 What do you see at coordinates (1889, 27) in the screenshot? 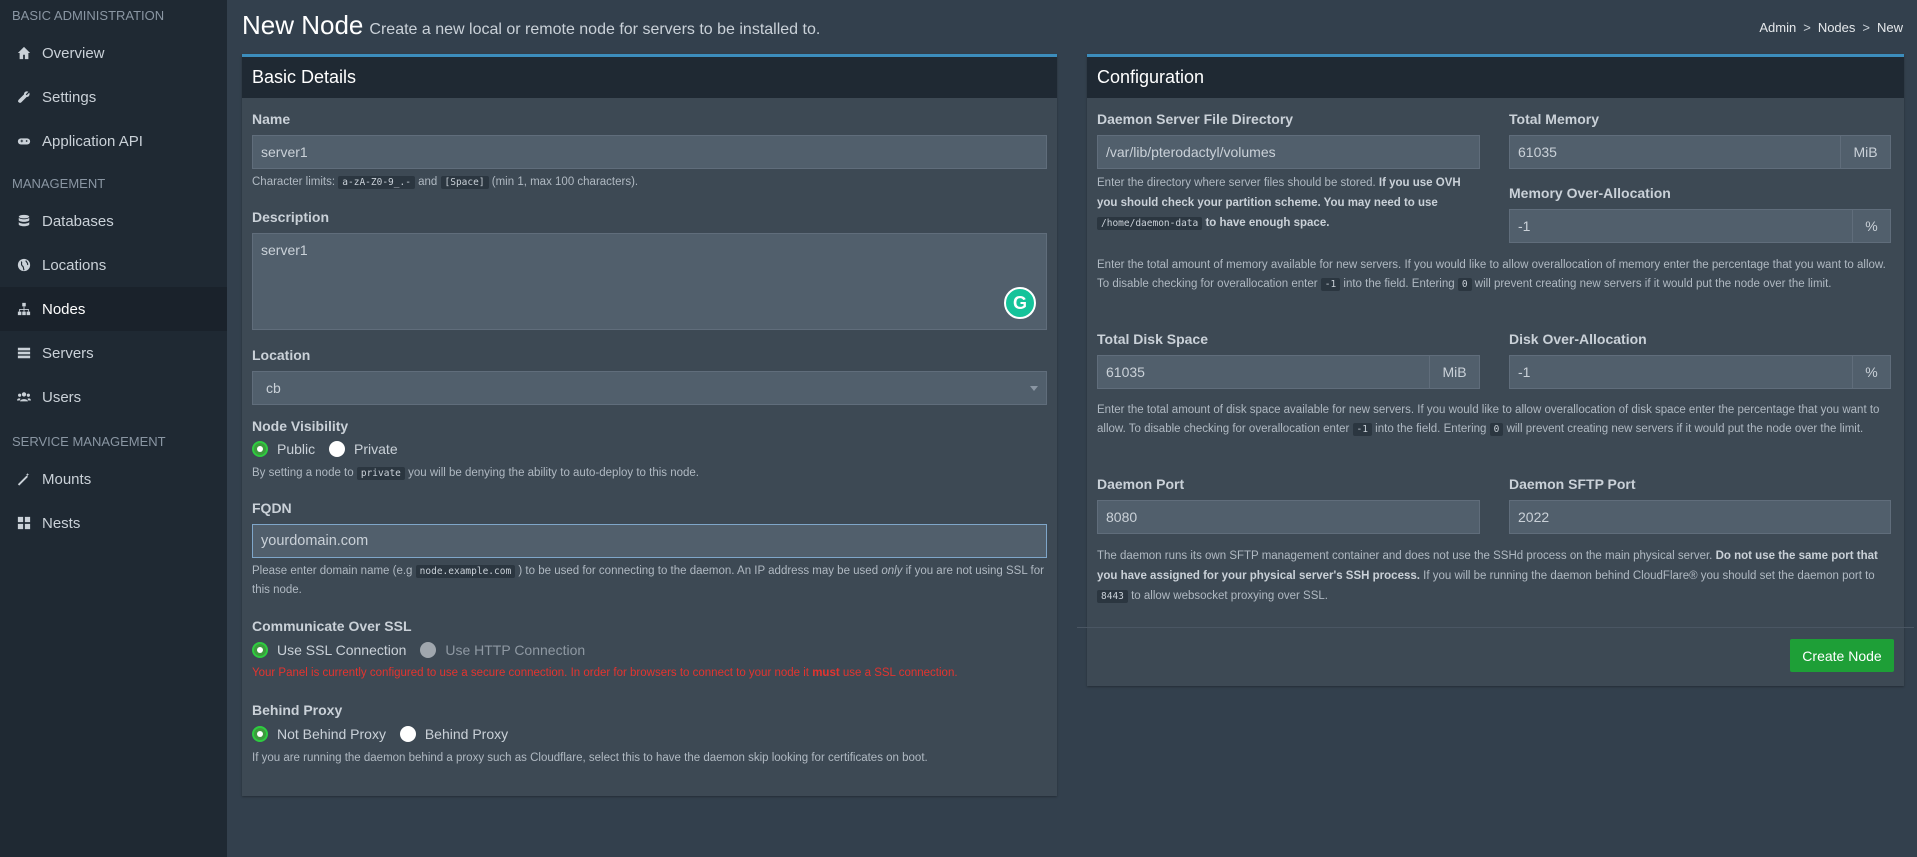
I see `breadcrumb-new: New` at bounding box center [1889, 27].